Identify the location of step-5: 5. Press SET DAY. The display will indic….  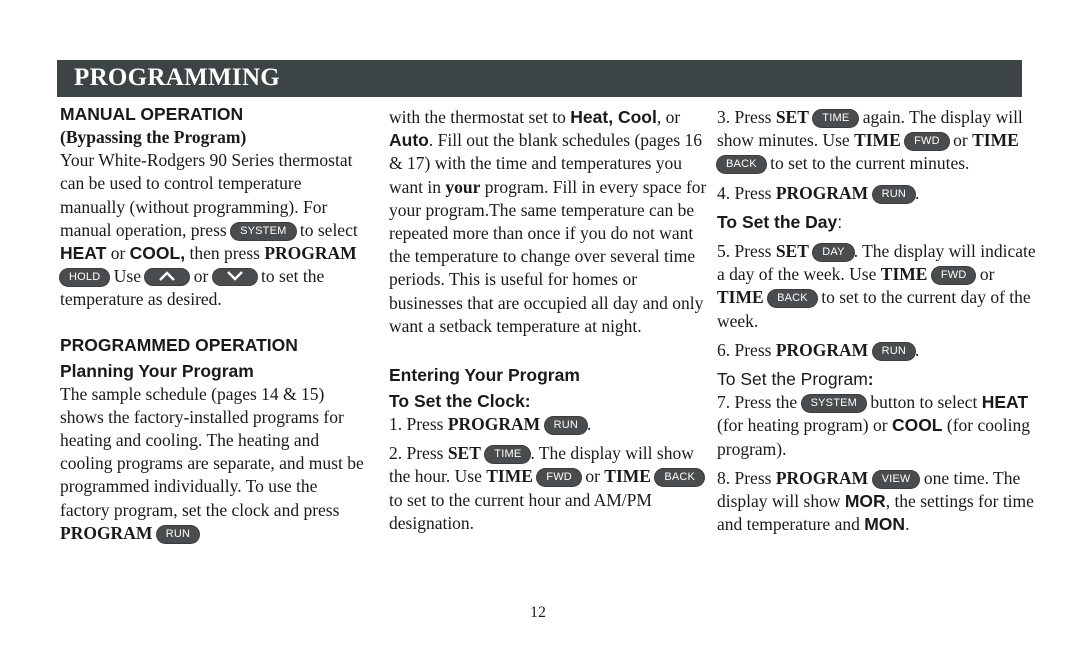
(876, 286).